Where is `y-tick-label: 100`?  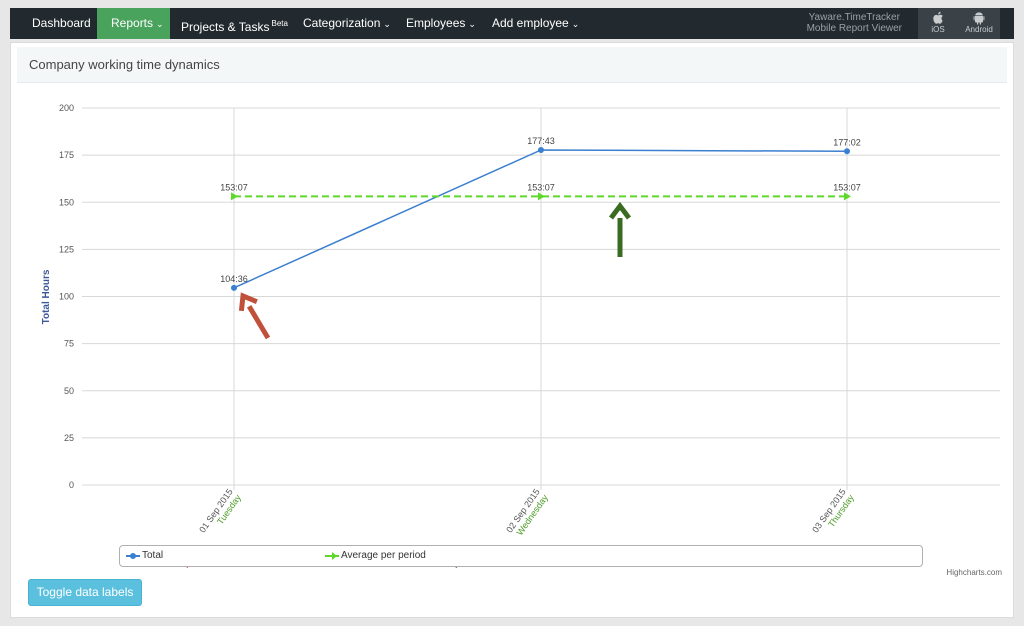
y-tick-label: 100 is located at coordinates (66, 297).